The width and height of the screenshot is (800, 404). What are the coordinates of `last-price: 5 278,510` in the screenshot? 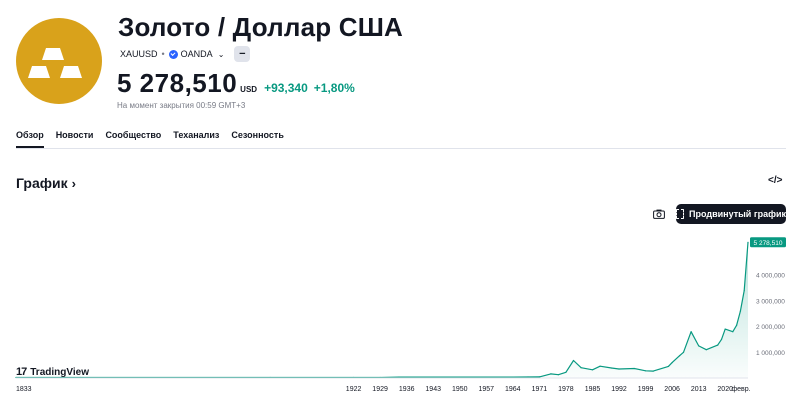 It's located at (177, 83).